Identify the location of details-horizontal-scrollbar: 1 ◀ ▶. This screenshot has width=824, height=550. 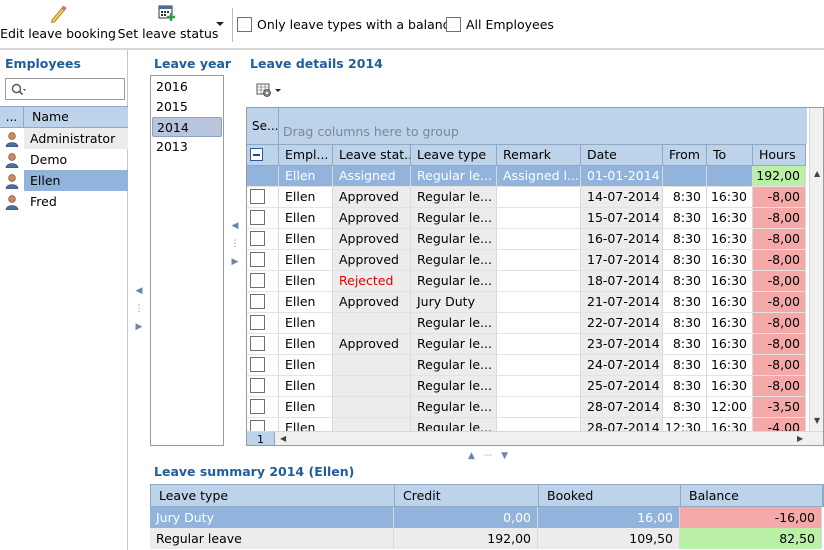
(535, 438).